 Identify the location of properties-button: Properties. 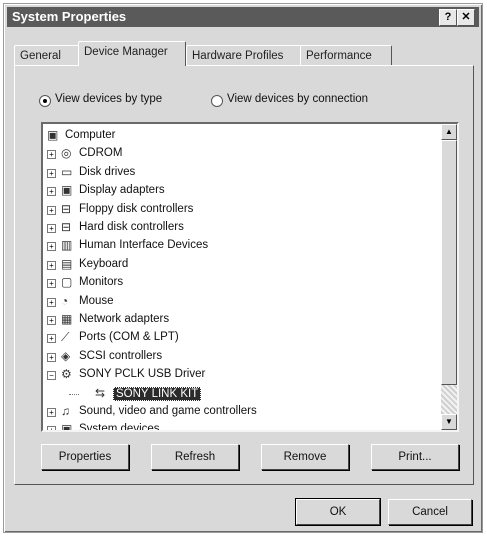
(85, 457).